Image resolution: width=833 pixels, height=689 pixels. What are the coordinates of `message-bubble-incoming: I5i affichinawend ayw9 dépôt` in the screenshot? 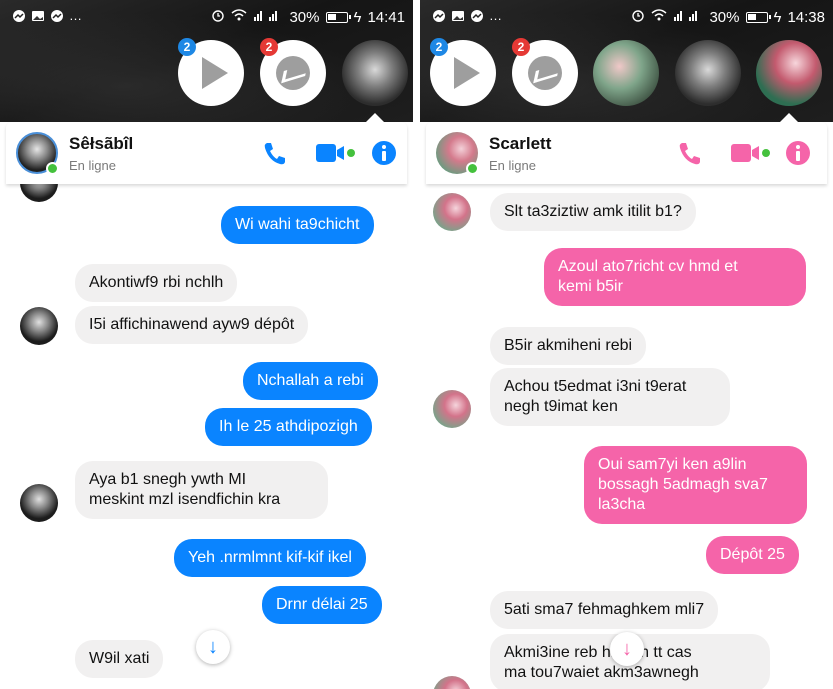 It's located at (192, 325).